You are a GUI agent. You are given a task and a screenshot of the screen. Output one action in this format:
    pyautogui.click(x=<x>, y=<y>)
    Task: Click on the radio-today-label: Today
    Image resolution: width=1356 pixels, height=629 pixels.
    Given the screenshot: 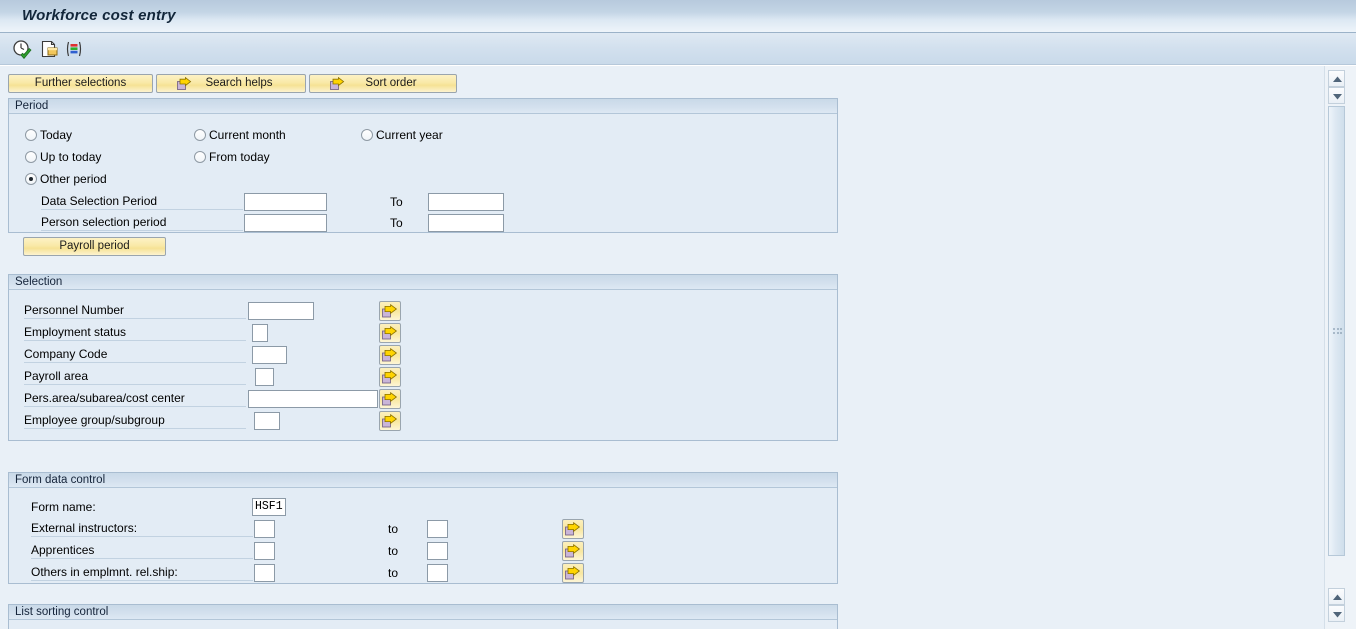 What is the action you would take?
    pyautogui.click(x=56, y=135)
    